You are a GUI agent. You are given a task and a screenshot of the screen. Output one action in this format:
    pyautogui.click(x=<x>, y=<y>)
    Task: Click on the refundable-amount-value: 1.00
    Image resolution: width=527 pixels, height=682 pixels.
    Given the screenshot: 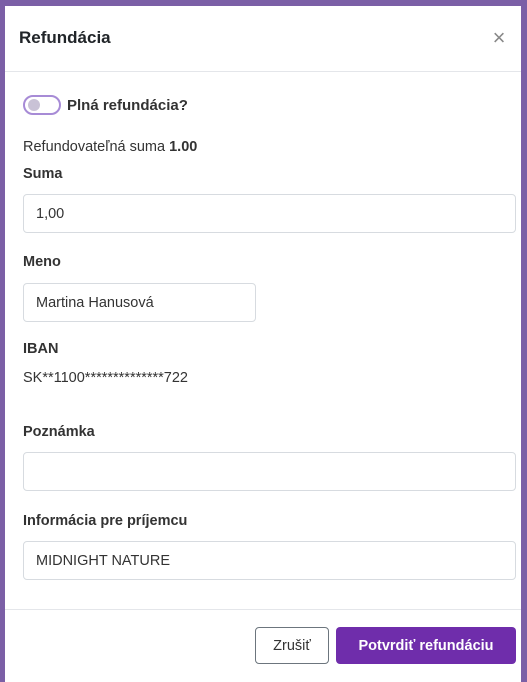 What is the action you would take?
    pyautogui.click(x=183, y=147)
    